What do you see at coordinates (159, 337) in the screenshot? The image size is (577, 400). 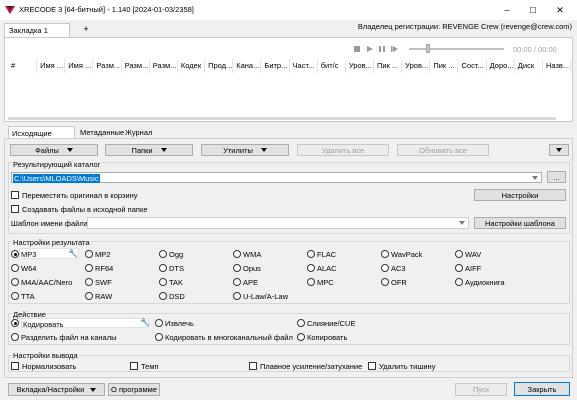 I see `multichannel-radio` at bounding box center [159, 337].